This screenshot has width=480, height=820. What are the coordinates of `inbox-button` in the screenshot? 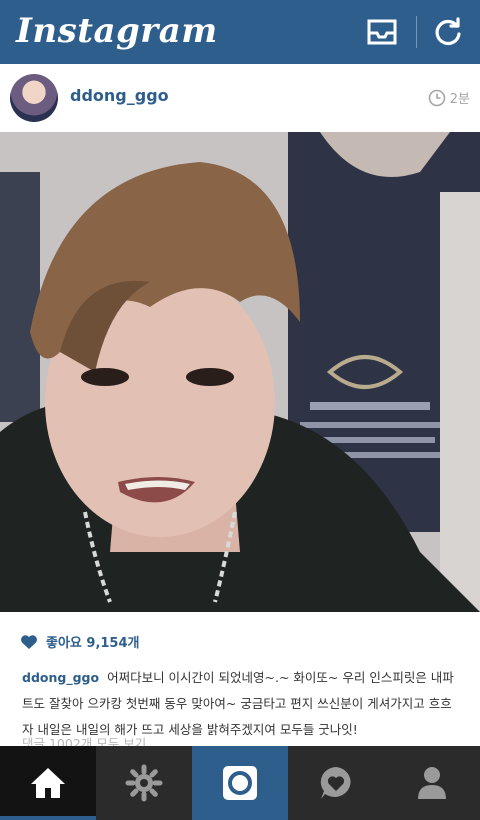 It's located at (382, 32).